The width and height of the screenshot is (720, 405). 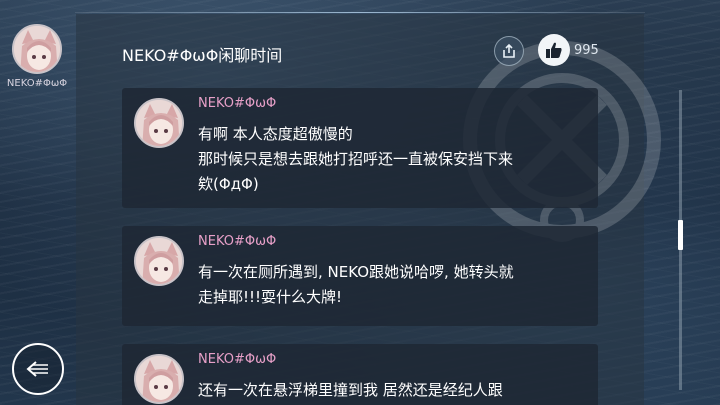 What do you see at coordinates (586, 50) in the screenshot?
I see `like-count: 995` at bounding box center [586, 50].